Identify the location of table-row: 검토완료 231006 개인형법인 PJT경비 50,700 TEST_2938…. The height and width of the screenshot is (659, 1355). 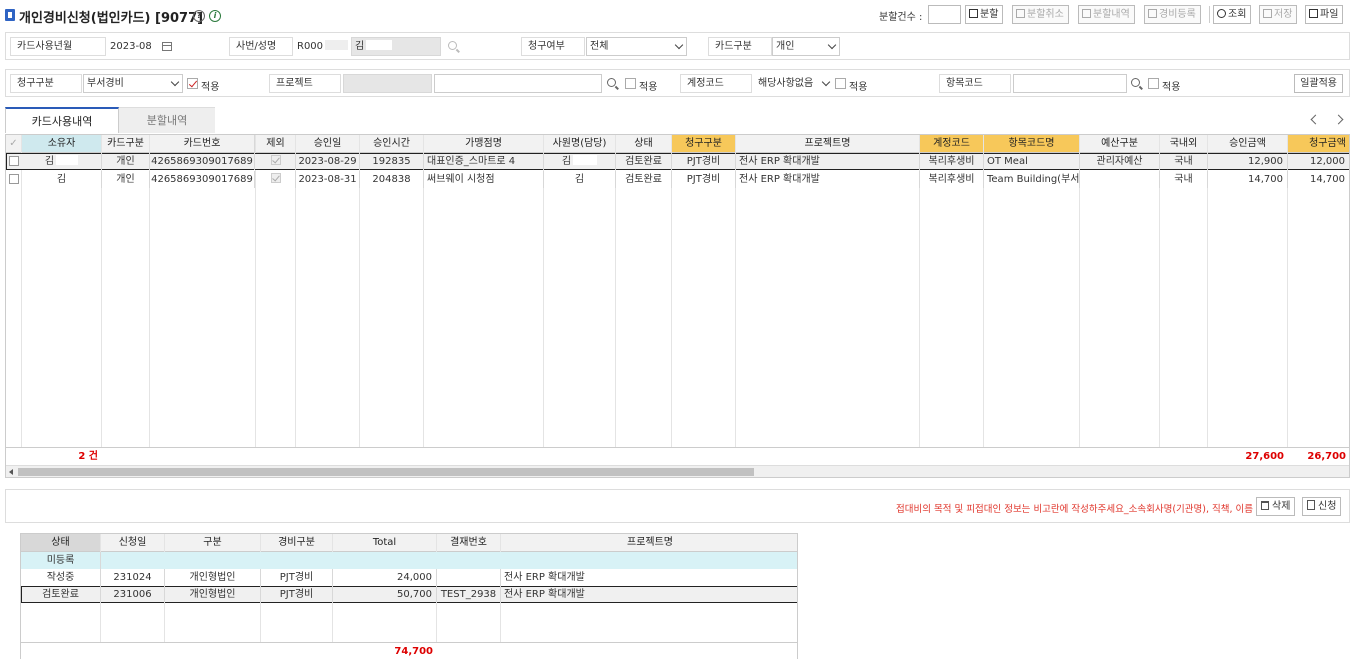
(409, 594).